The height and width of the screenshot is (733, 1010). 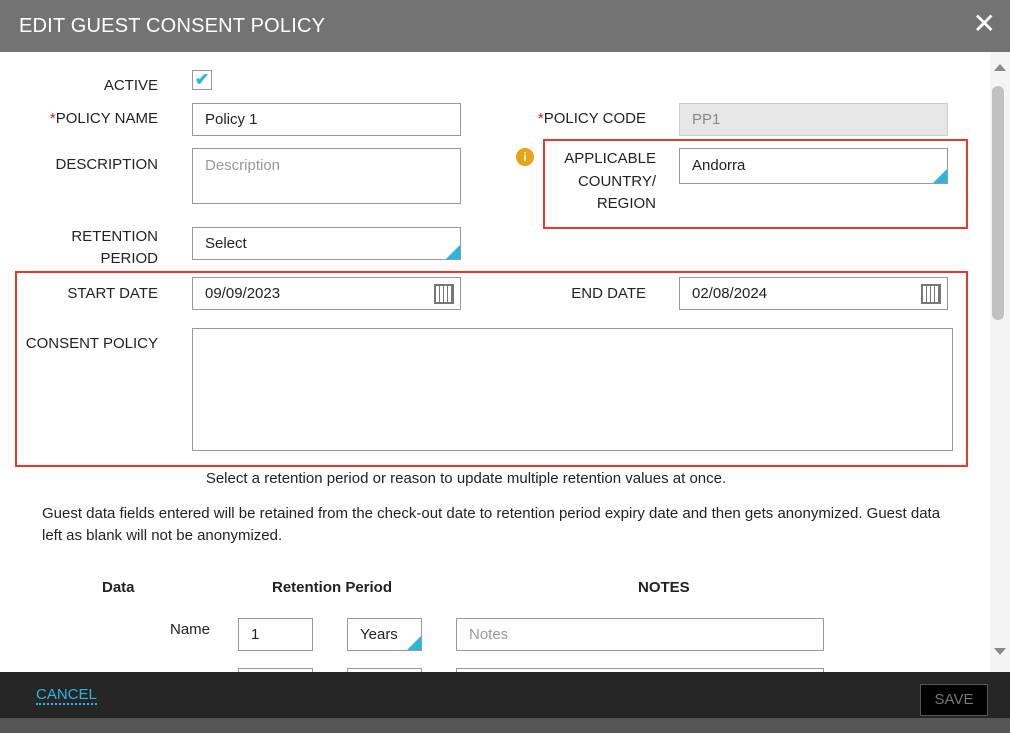 I want to click on retention-unit-select: Years, so click(x=384, y=634).